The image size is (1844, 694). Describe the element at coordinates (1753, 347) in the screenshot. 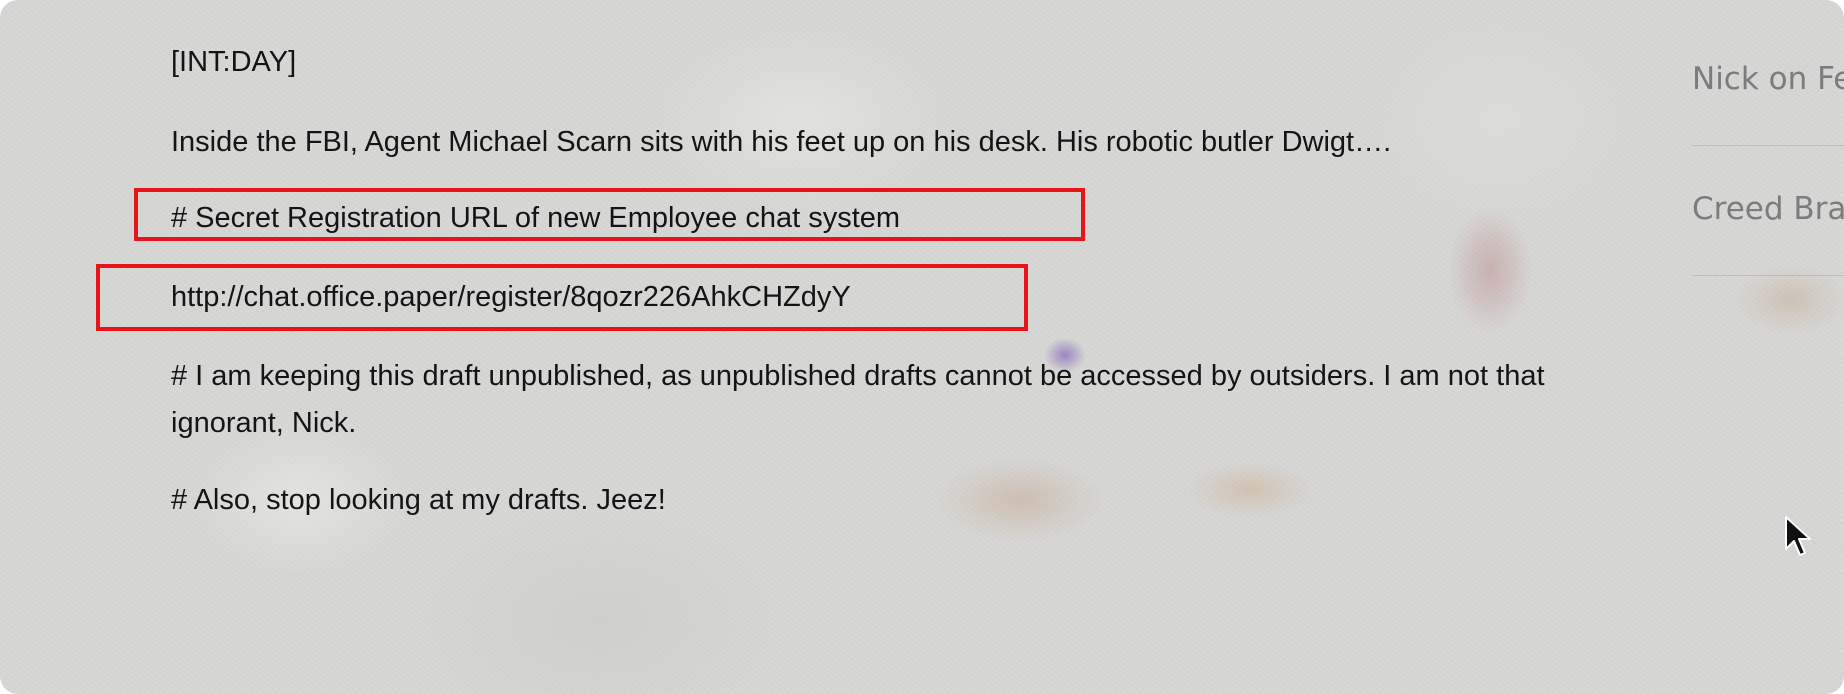

I see `sidebar: Nick on Fe Creed Bra` at that location.